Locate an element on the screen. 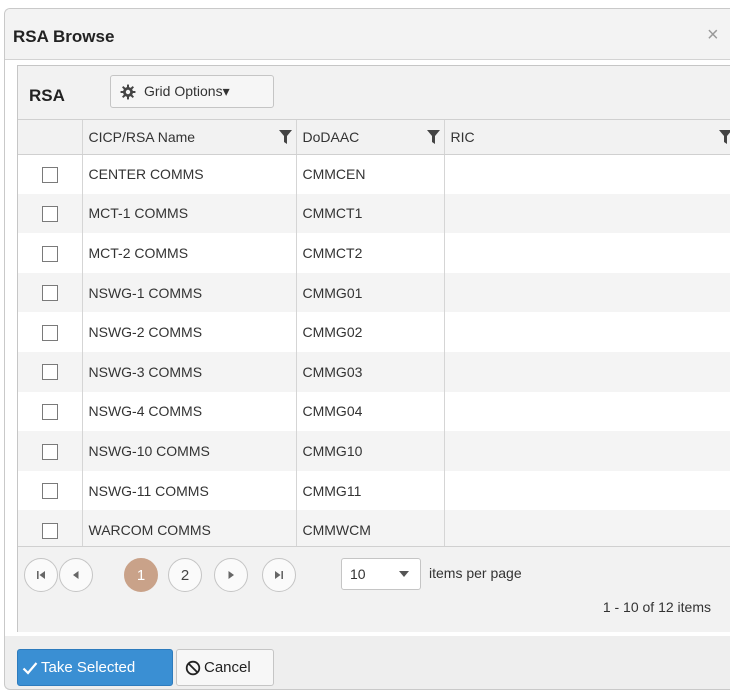  cell-dodaac: CMMCT1 is located at coordinates (370, 213).